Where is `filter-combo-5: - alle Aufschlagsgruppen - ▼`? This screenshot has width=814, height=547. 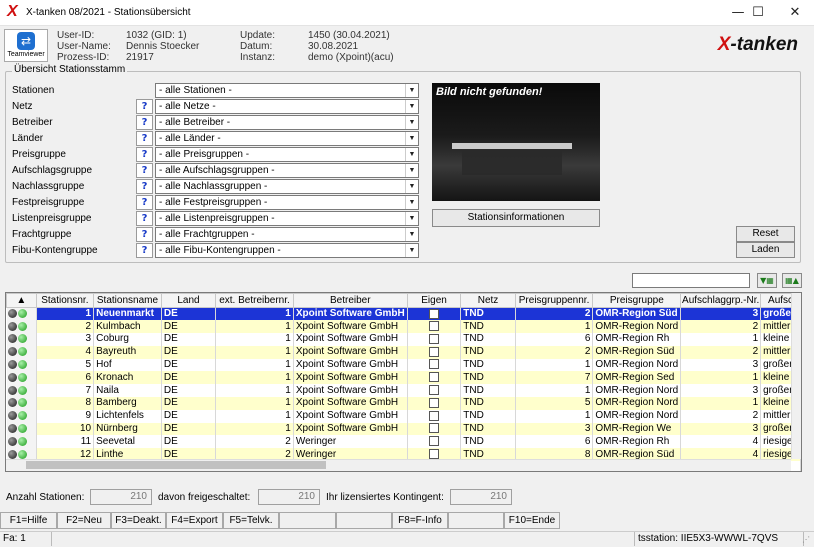
filter-combo-5: - alle Aufschlagsgruppen - ▼ is located at coordinates (287, 170).